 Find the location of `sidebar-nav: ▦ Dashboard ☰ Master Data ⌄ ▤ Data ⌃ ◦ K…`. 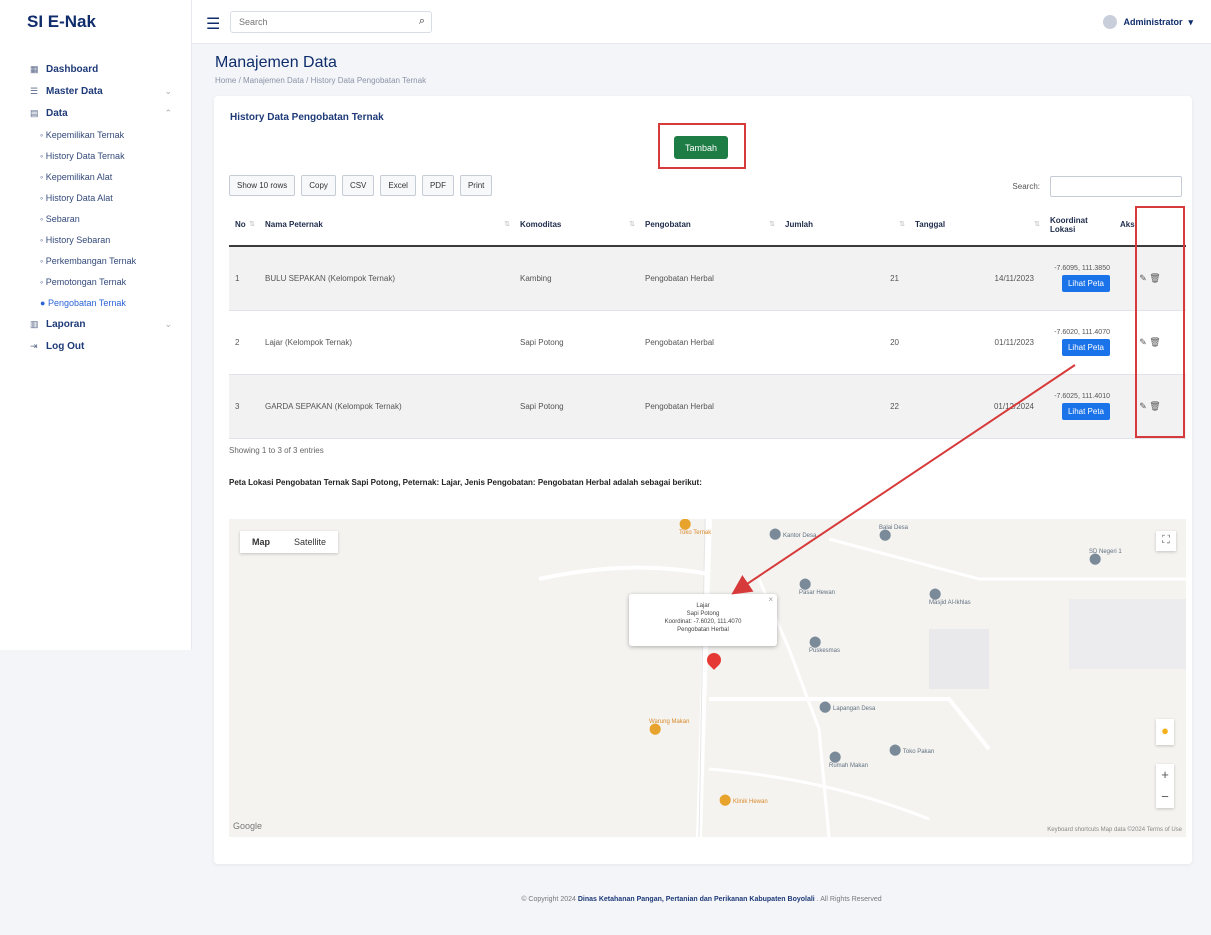

sidebar-nav: ▦ Dashboard ☰ Master Data ⌄ ▤ Data ⌃ ◦ K… is located at coordinates (96, 207).